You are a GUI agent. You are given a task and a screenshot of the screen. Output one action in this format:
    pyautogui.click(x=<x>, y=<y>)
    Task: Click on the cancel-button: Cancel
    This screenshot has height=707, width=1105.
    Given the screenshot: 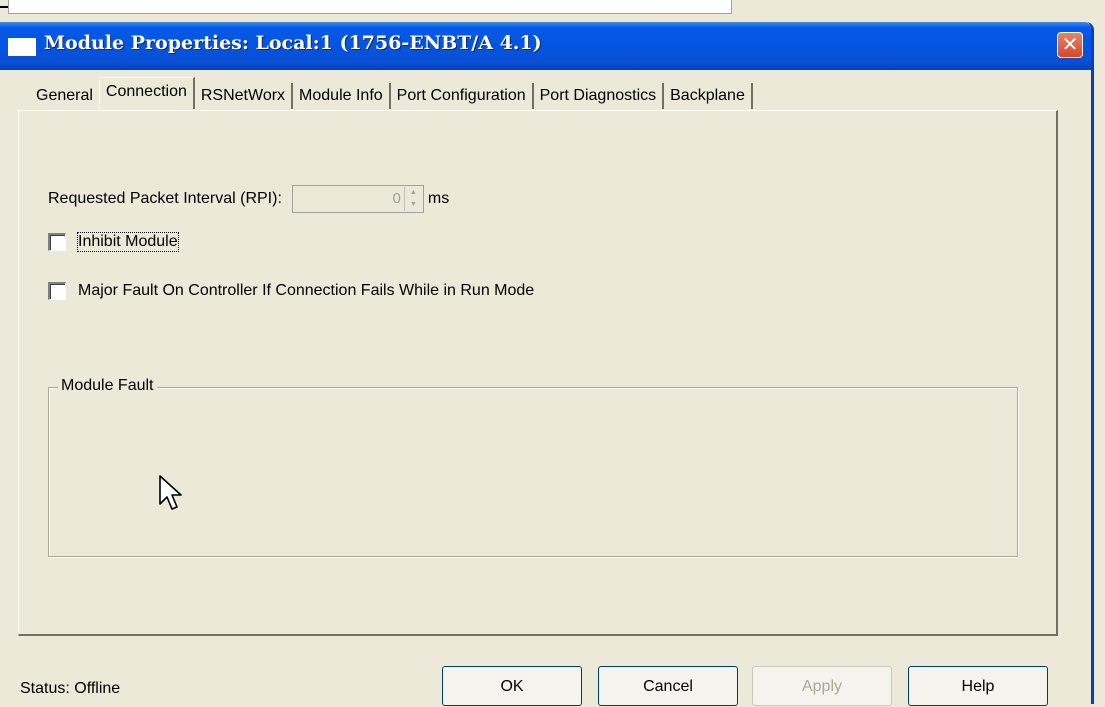 What is the action you would take?
    pyautogui.click(x=668, y=686)
    